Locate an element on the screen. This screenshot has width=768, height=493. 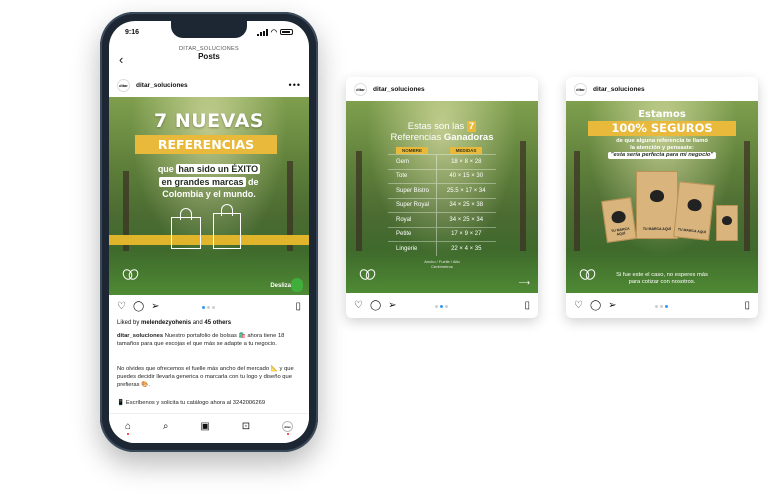
header-title: Posts is located at coordinates (209, 56).